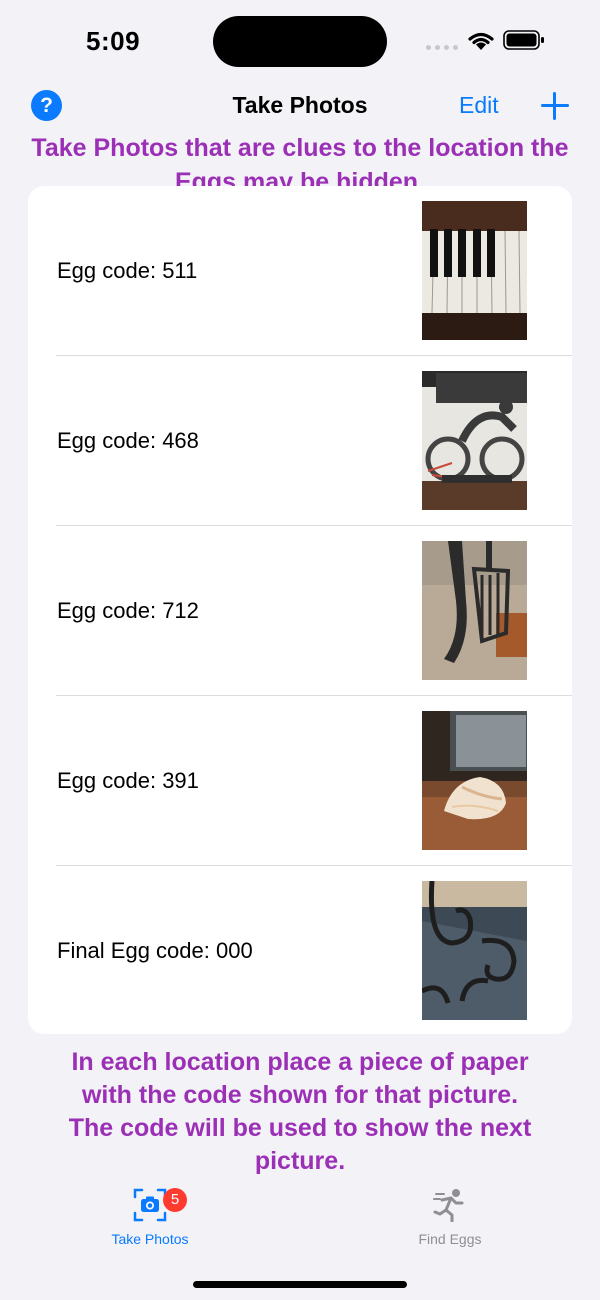 The height and width of the screenshot is (1300, 600). Describe the element at coordinates (474, 780) in the screenshot. I see `seashell-photo` at that location.